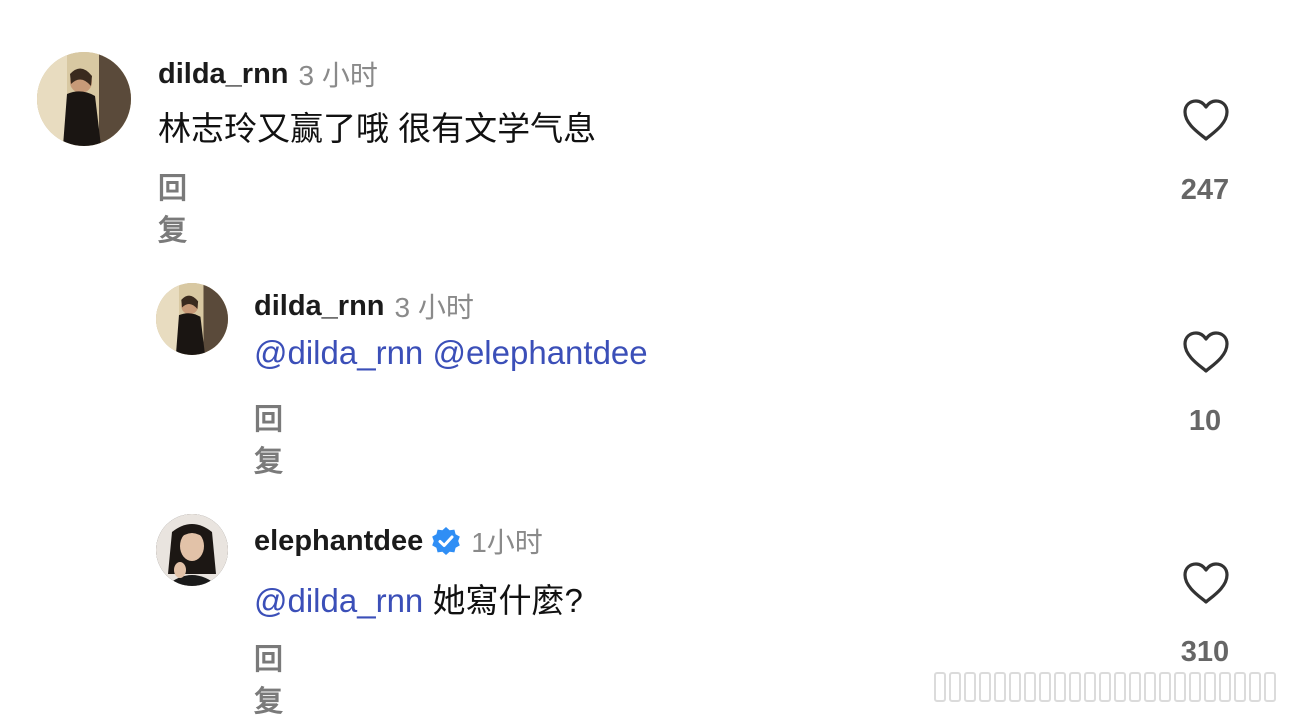  Describe the element at coordinates (377, 128) in the screenshot. I see `comment-text: 林志玲又赢了哦 很有文学气息` at that location.